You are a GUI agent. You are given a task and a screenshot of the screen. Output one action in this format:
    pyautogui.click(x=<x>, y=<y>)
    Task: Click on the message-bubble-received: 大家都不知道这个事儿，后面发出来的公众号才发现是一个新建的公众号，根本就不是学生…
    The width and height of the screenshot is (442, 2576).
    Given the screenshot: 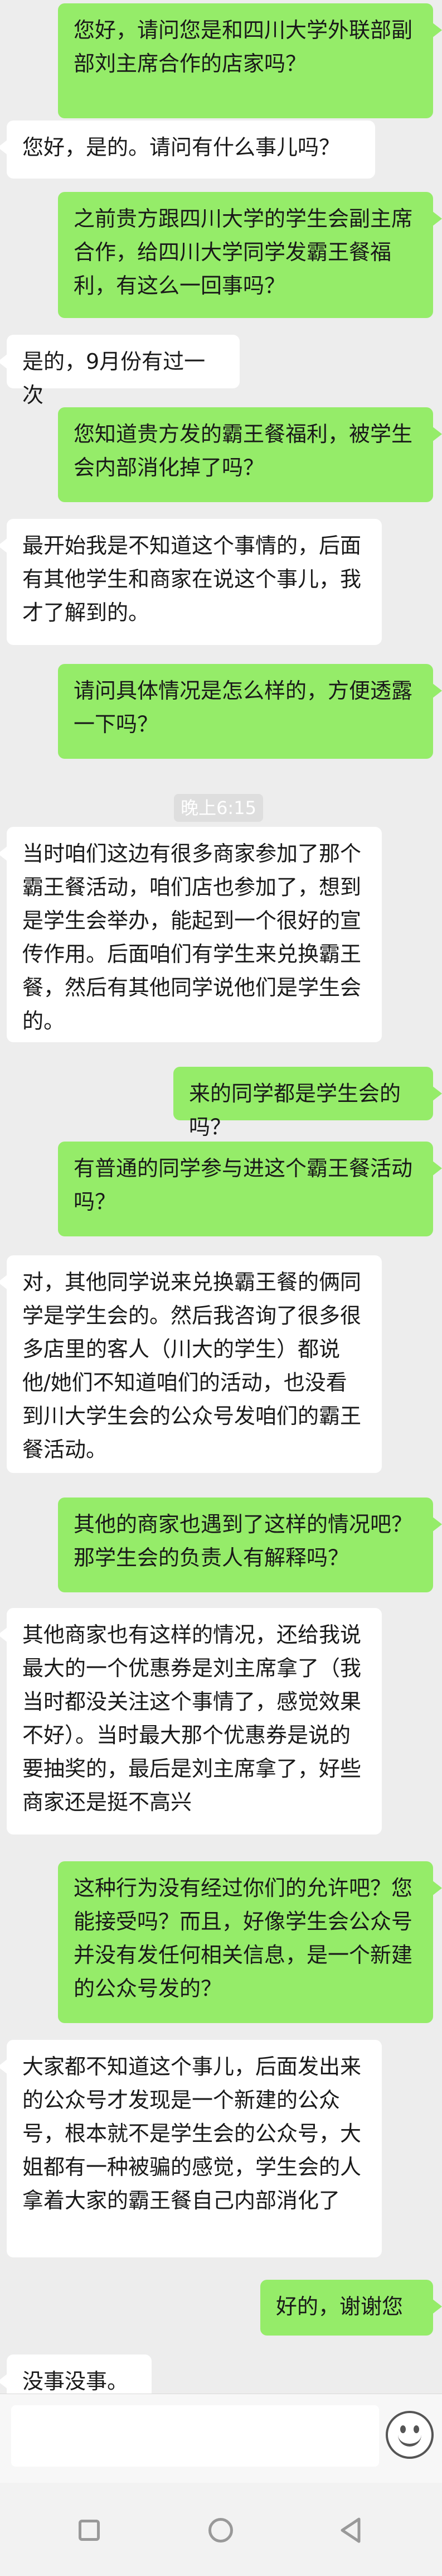 What is the action you would take?
    pyautogui.click(x=191, y=2149)
    